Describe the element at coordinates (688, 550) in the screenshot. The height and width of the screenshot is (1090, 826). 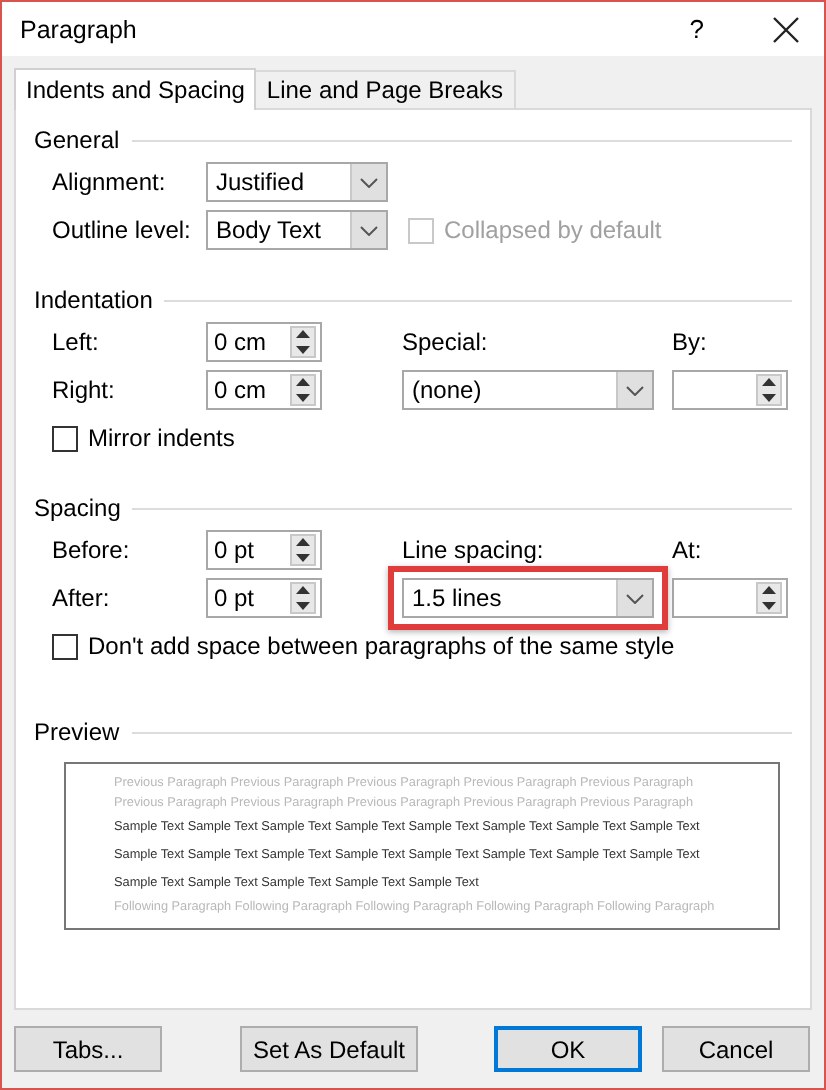
I see `field-label: At:` at that location.